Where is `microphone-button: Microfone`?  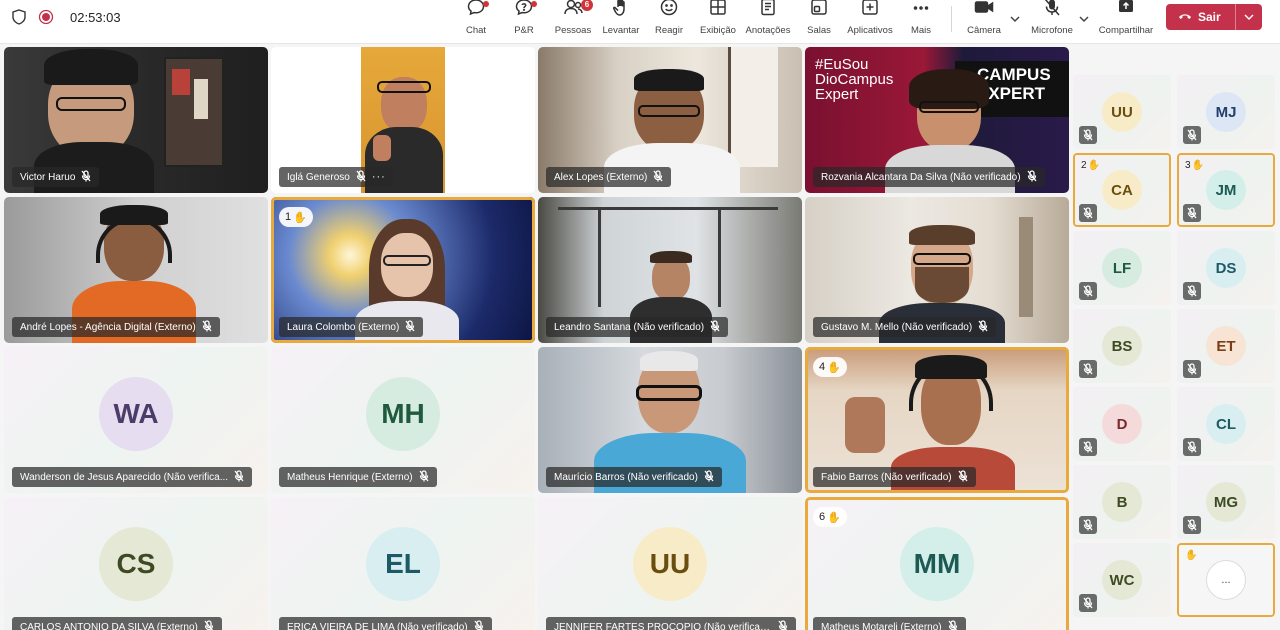 microphone-button: Microfone is located at coordinates (1052, 19).